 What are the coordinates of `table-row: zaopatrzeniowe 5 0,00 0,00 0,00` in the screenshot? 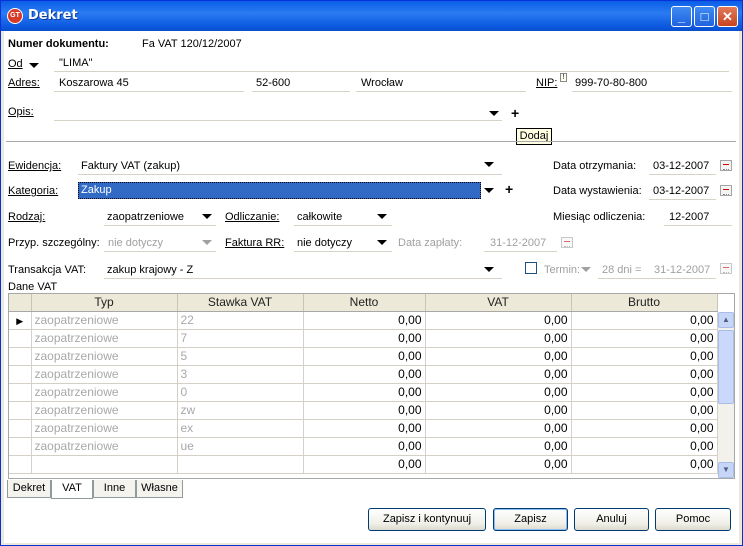 It's located at (363, 356).